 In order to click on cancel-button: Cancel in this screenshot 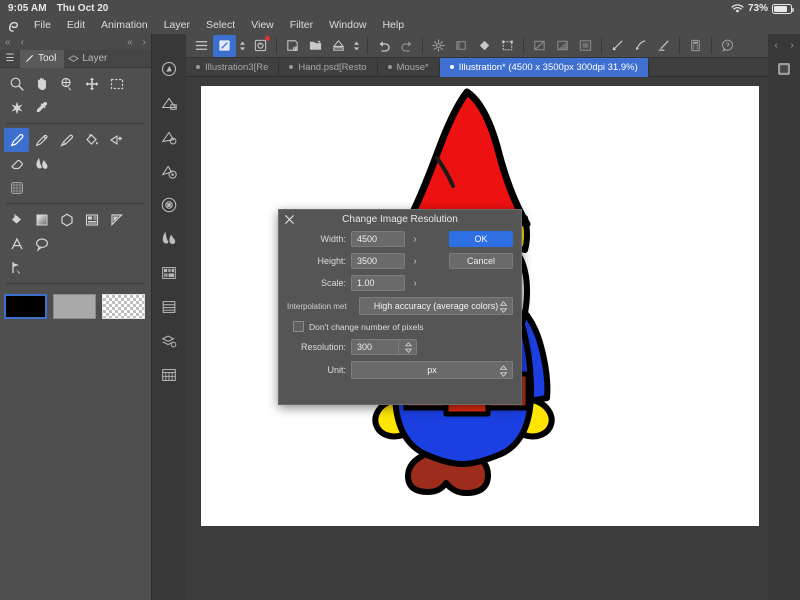, I will do `click(481, 261)`.